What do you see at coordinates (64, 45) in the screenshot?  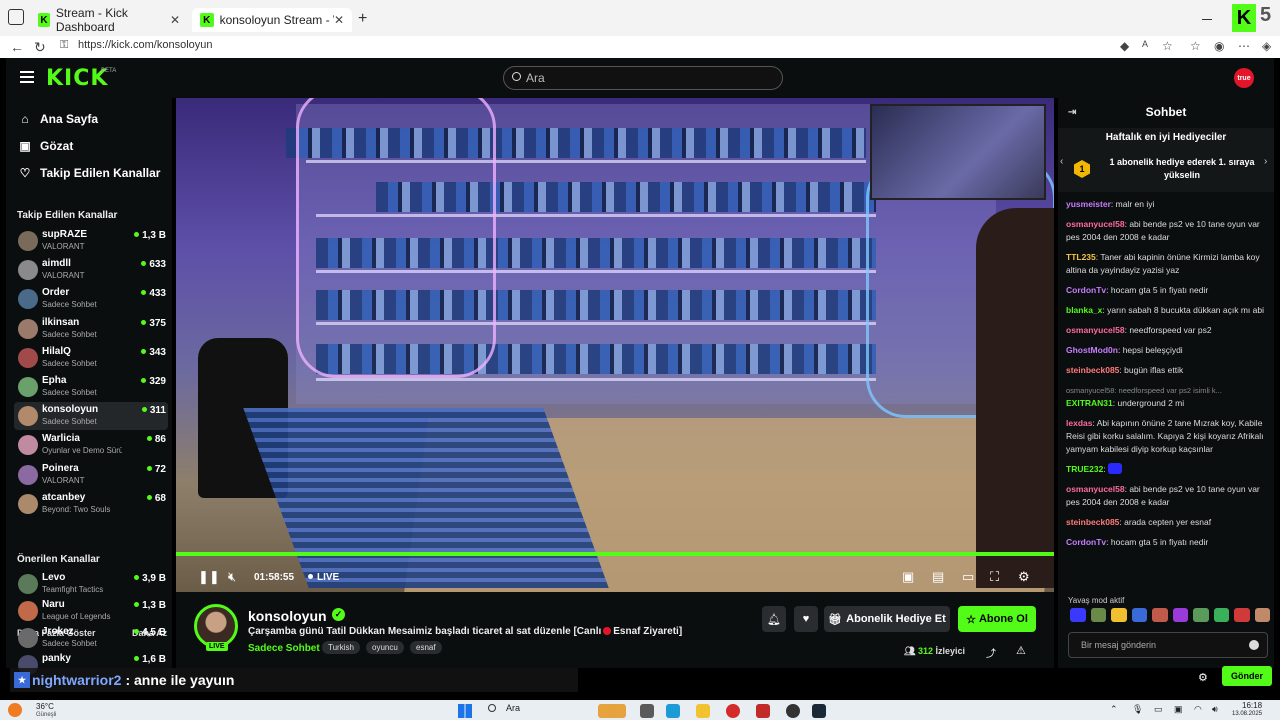 I see `site-info-icon: ⚿` at bounding box center [64, 45].